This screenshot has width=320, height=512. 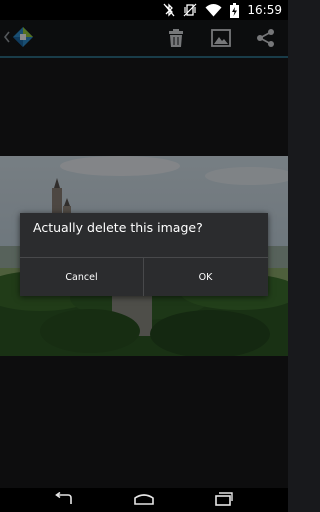 I want to click on status-bar: 16:59, so click(x=144, y=10).